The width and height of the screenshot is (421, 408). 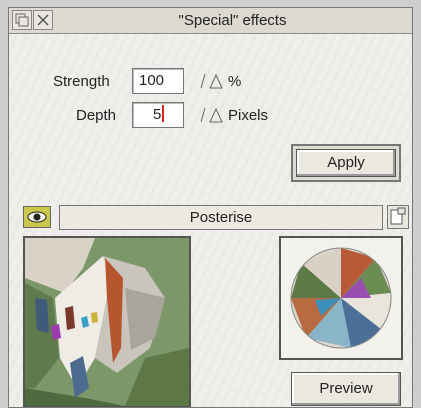 I want to click on depth-value: 5, so click(x=157, y=114).